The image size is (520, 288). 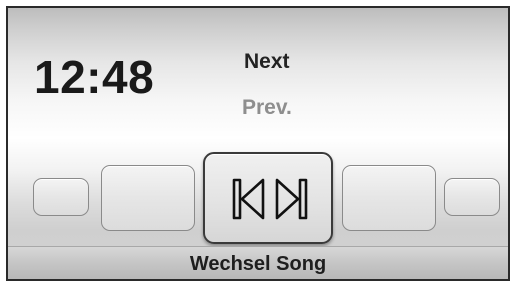 What do you see at coordinates (94, 77) in the screenshot?
I see `clock-time: 12:48` at bounding box center [94, 77].